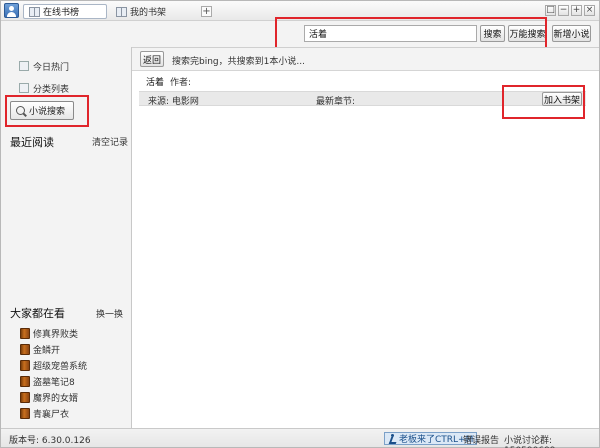 This screenshot has width=600, height=448. I want to click on running-man-icon, so click(392, 438).